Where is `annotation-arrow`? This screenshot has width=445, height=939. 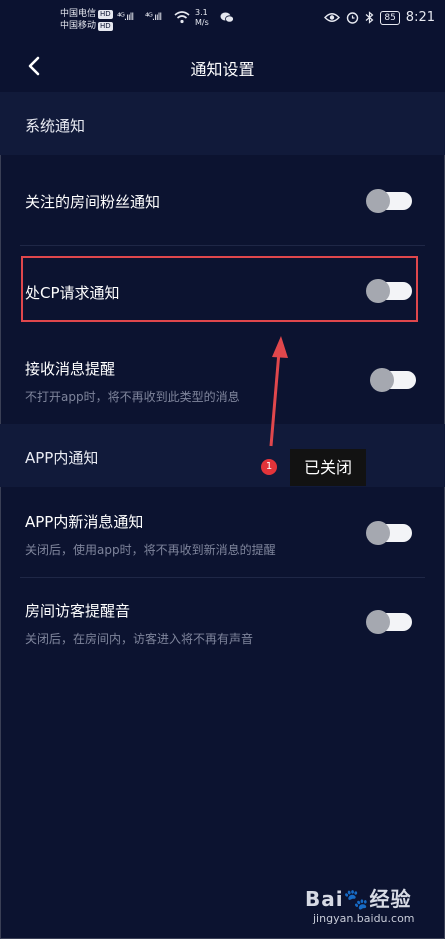 annotation-arrow is located at coordinates (278, 391).